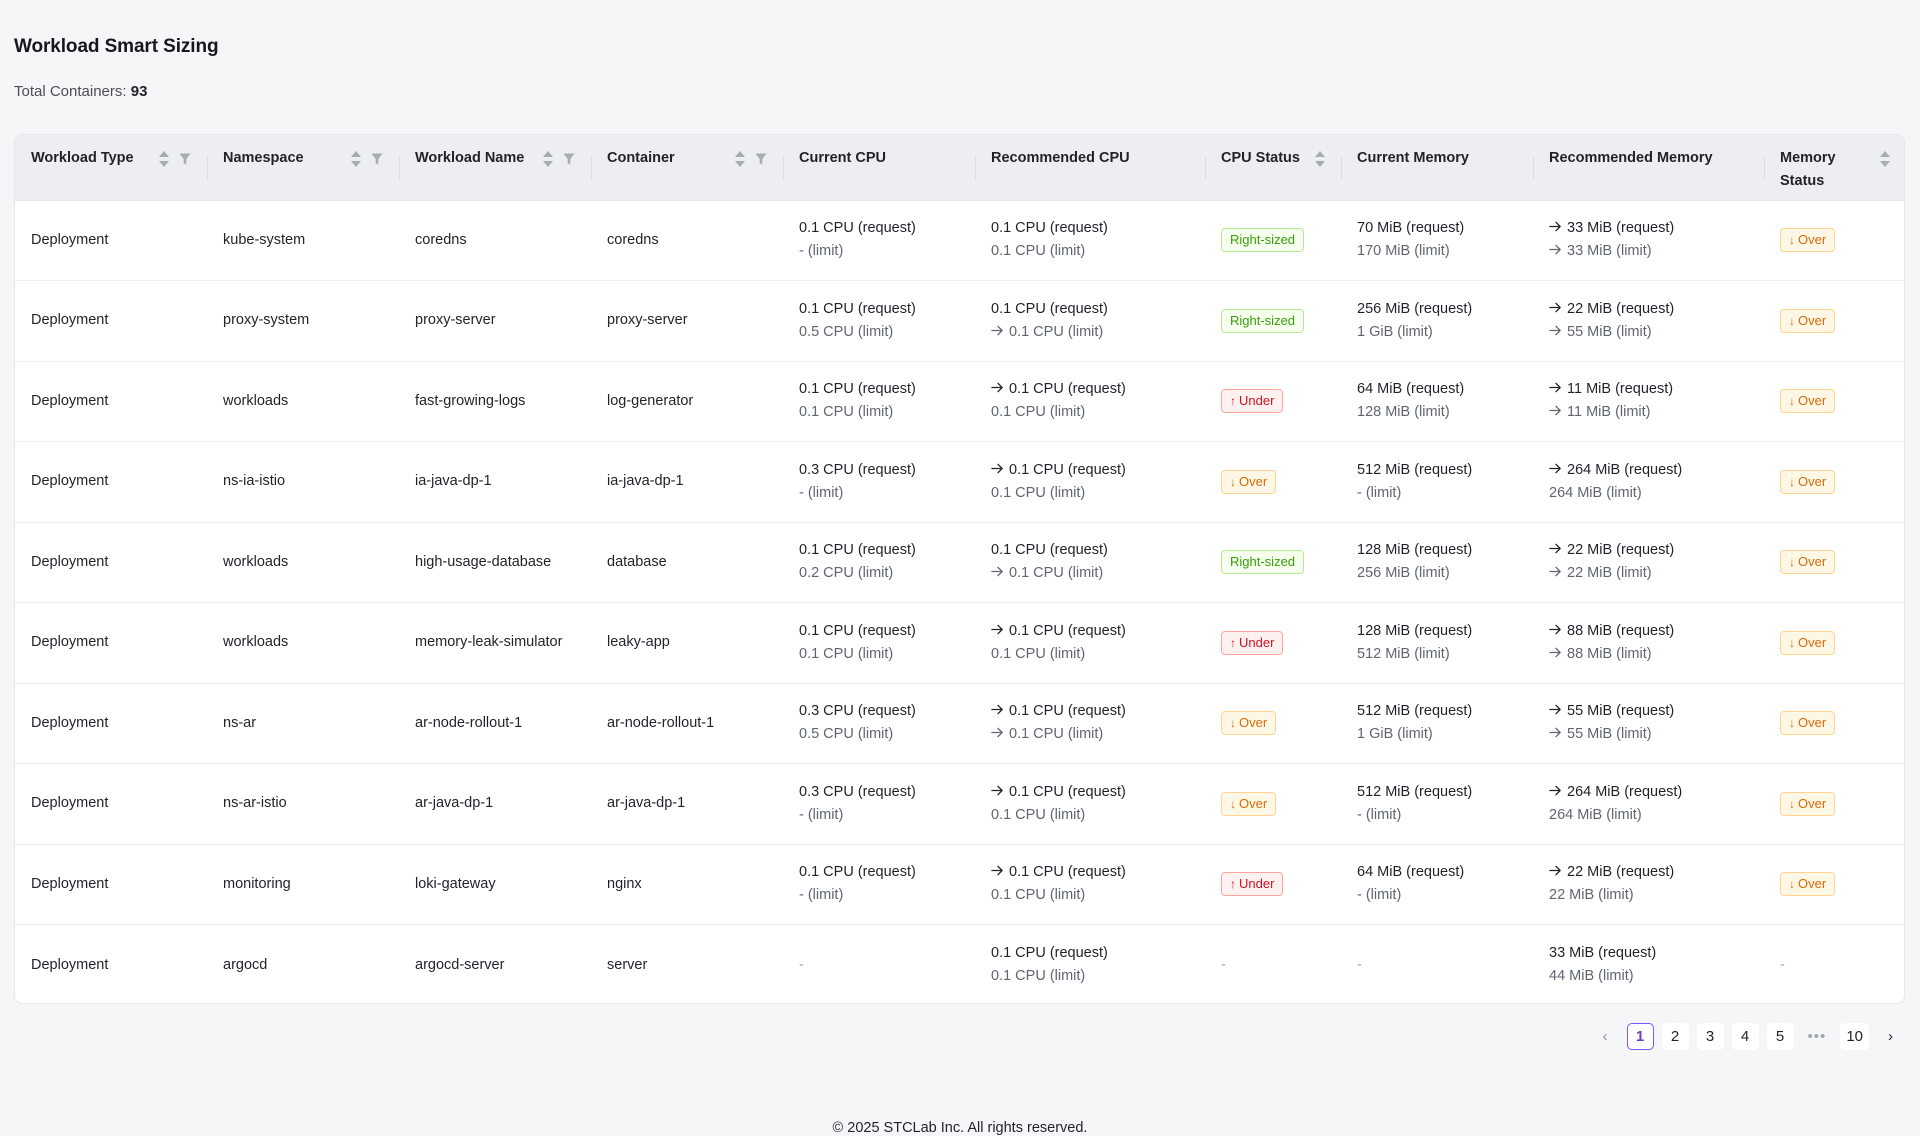 This screenshot has width=1920, height=1136. Describe the element at coordinates (559, 157) in the screenshot. I see `column-header-tools` at that location.